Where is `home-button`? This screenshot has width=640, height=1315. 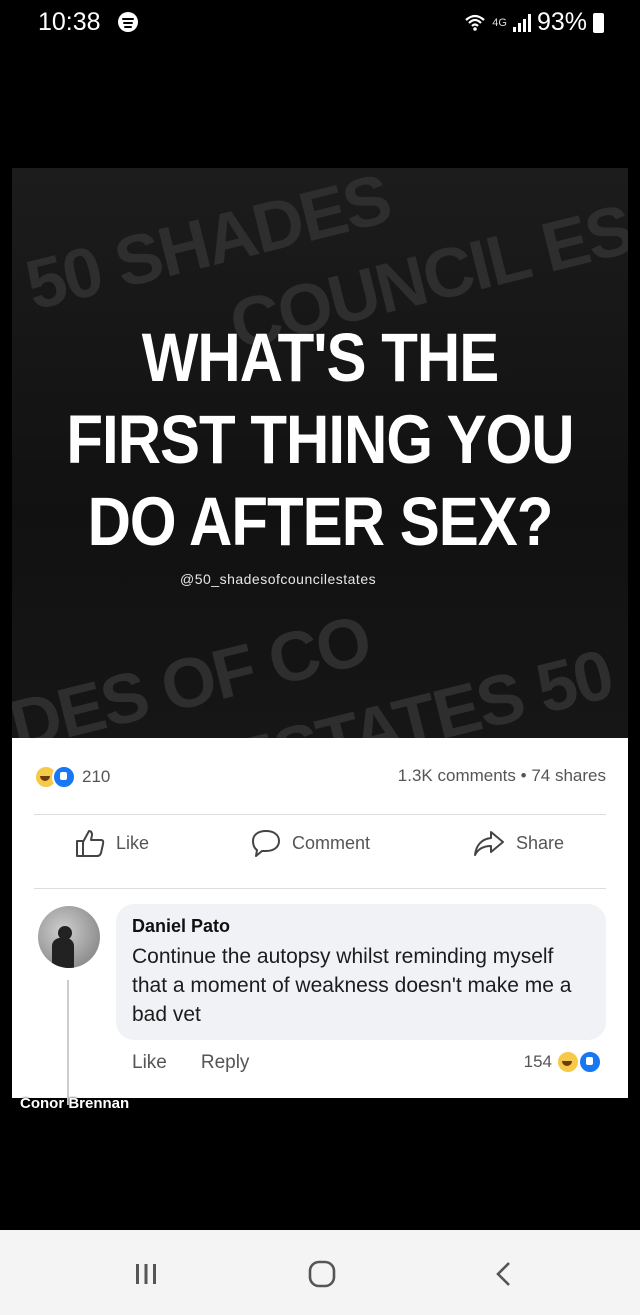 home-button is located at coordinates (322, 1274).